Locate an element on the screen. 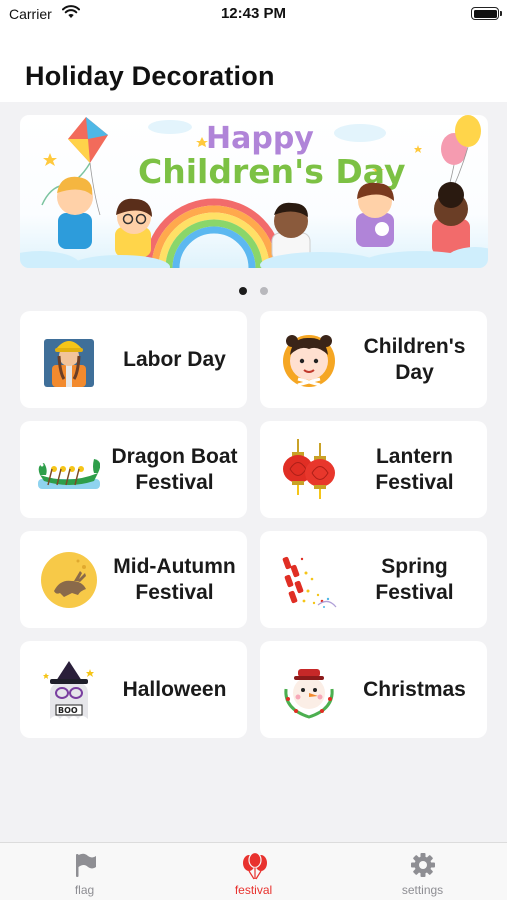 Image resolution: width=507 pixels, height=900 pixels. page-indicator is located at coordinates (253, 291).